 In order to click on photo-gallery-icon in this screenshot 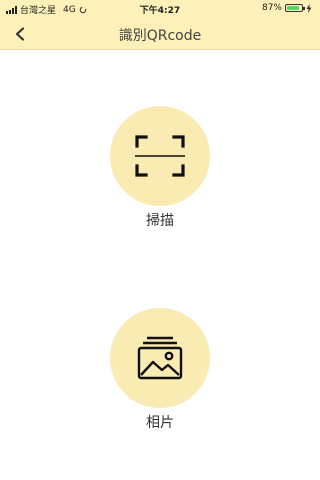, I will do `click(160, 358)`.